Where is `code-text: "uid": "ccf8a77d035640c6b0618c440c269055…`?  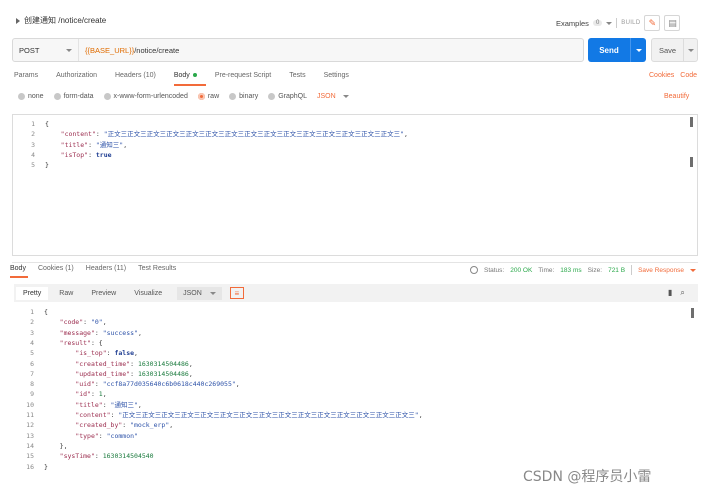
code-text: "uid": "ccf8a77d035640c6b0618c440c269055… is located at coordinates (157, 384).